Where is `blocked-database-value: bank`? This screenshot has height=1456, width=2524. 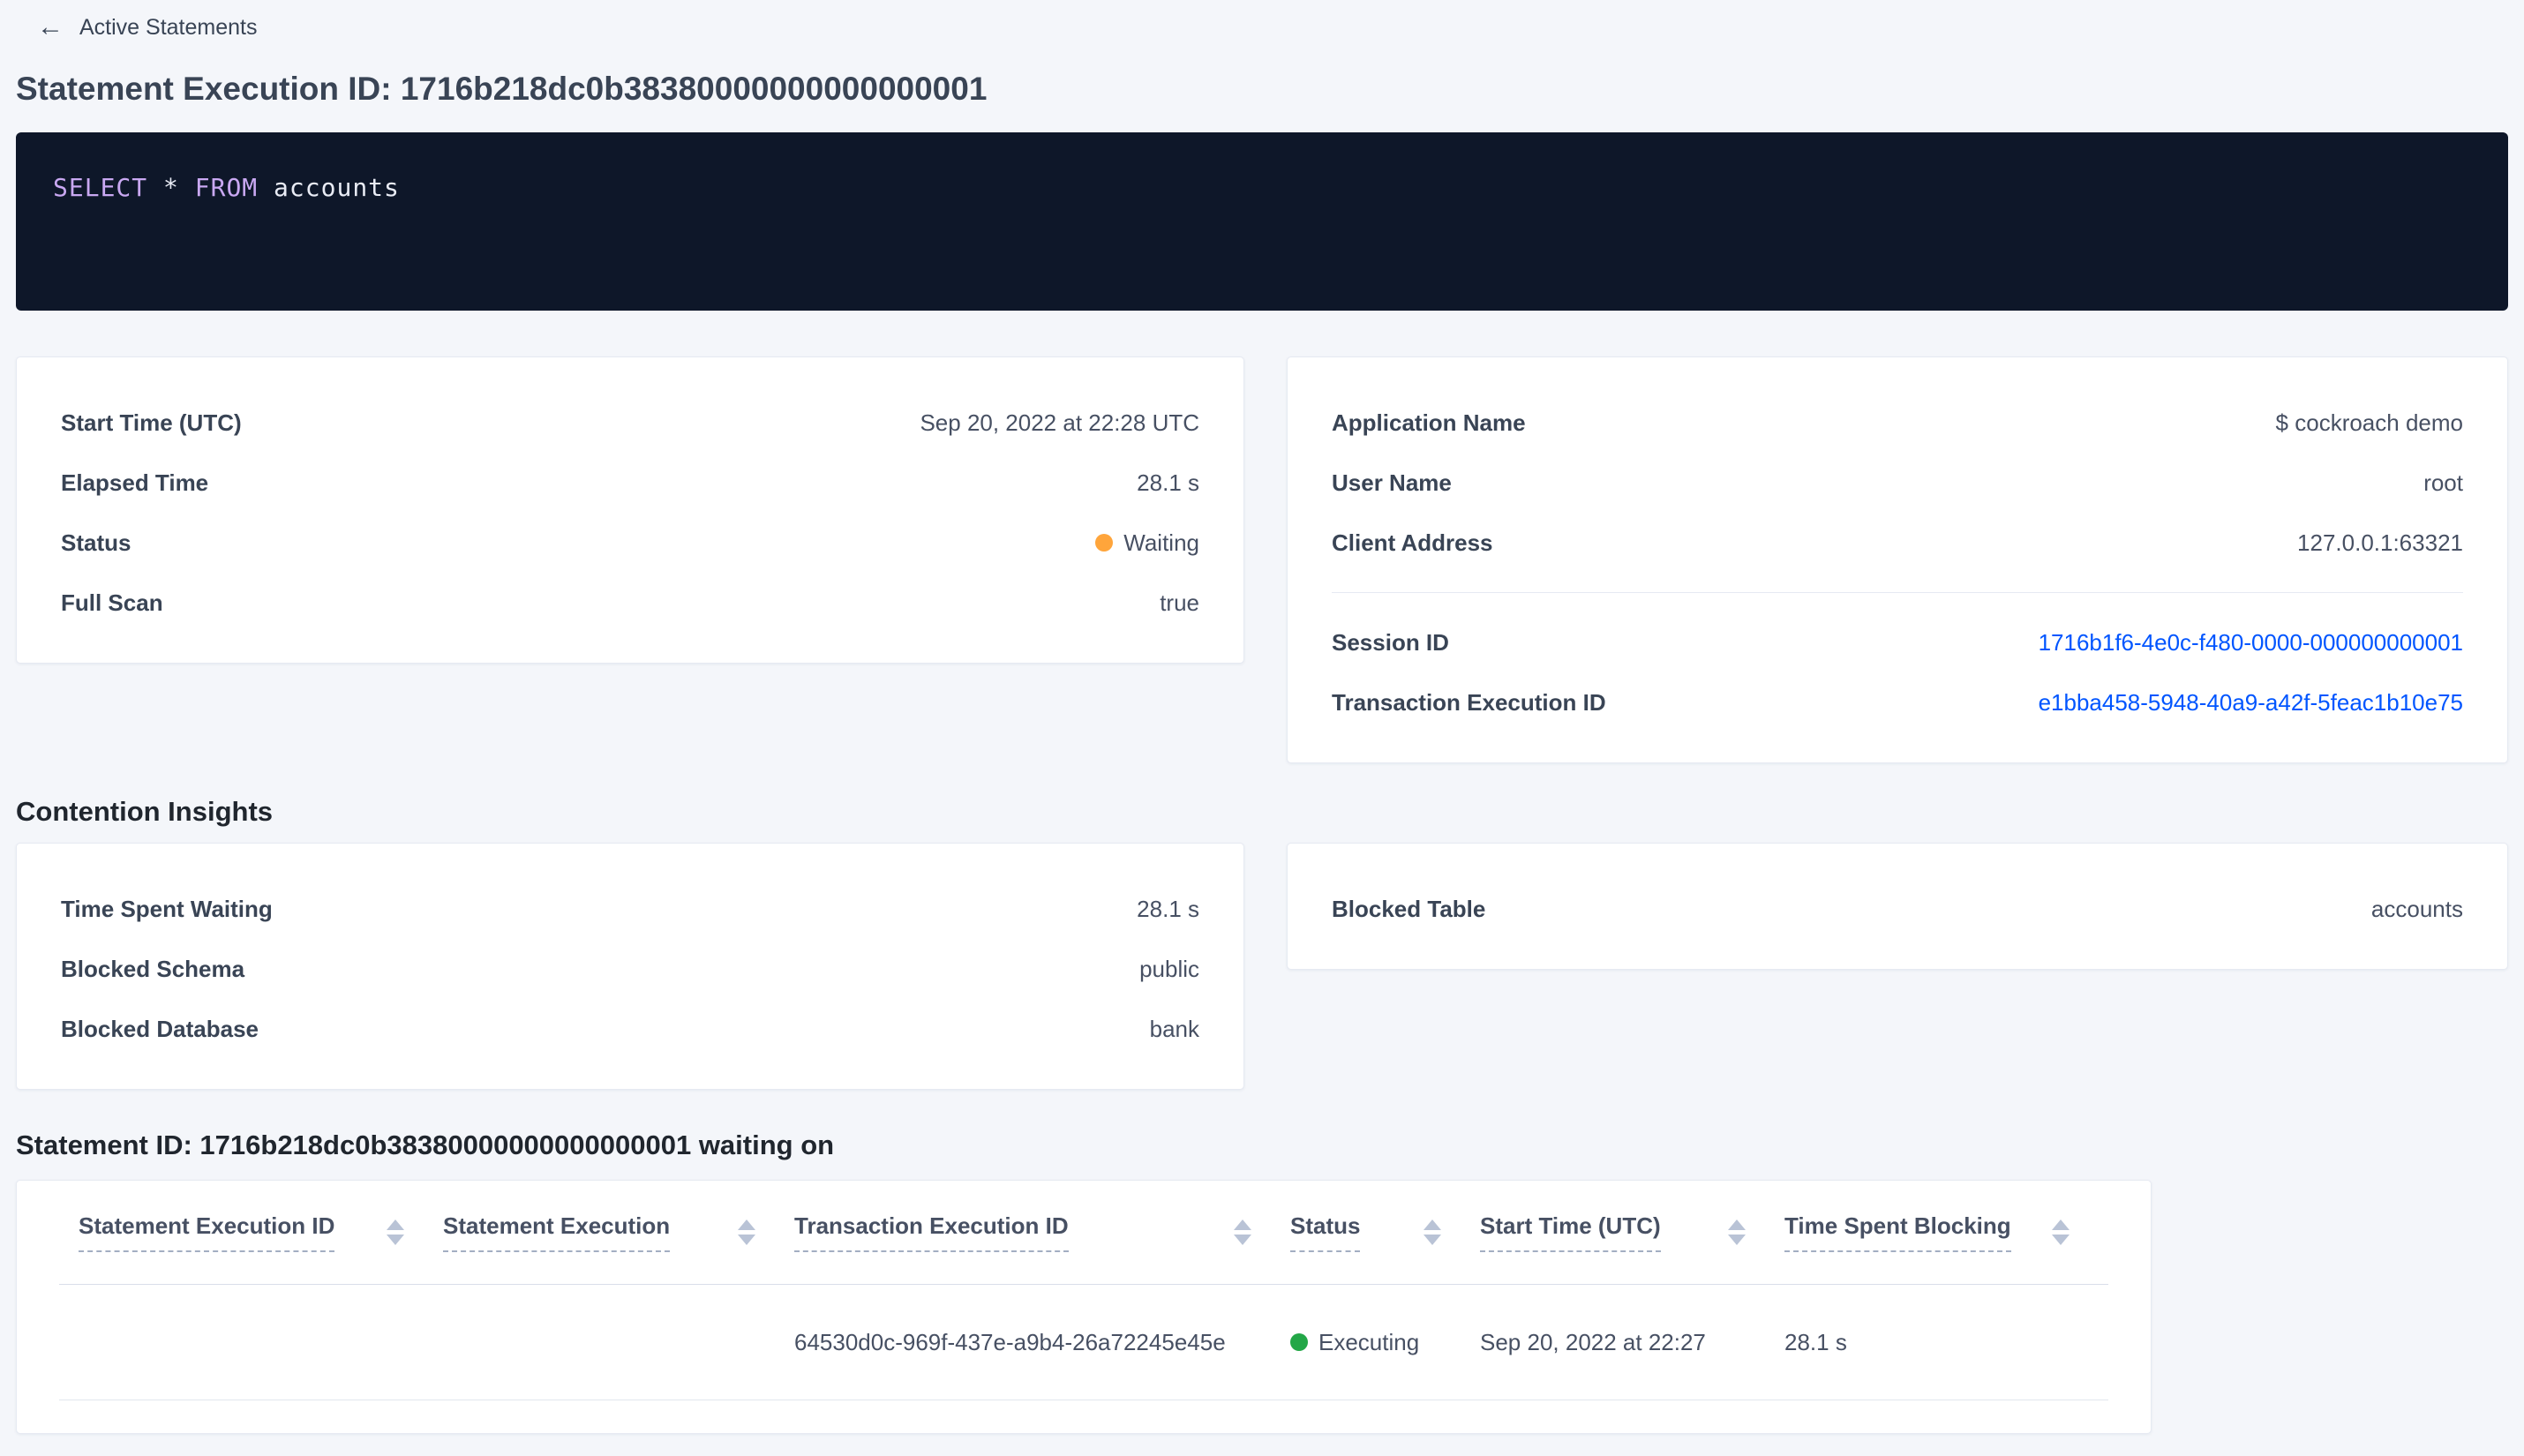 blocked-database-value: bank is located at coordinates (1174, 1029).